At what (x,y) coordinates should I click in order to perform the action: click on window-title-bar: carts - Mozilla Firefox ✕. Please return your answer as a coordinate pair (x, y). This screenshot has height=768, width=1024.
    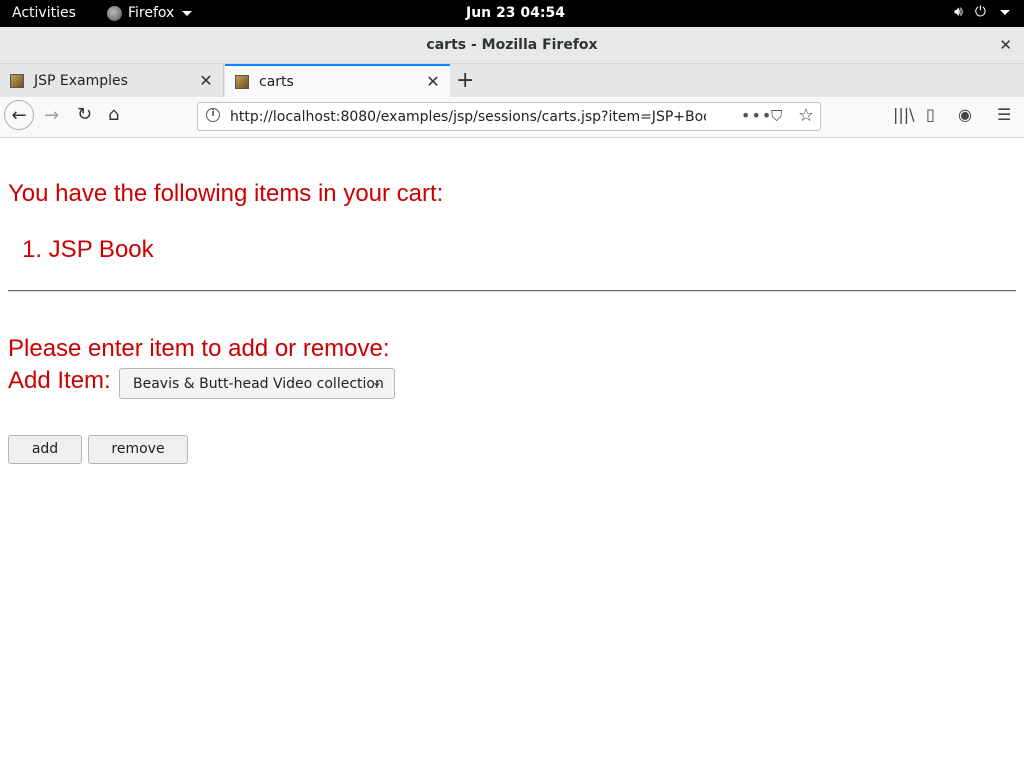
    Looking at the image, I should click on (512, 45).